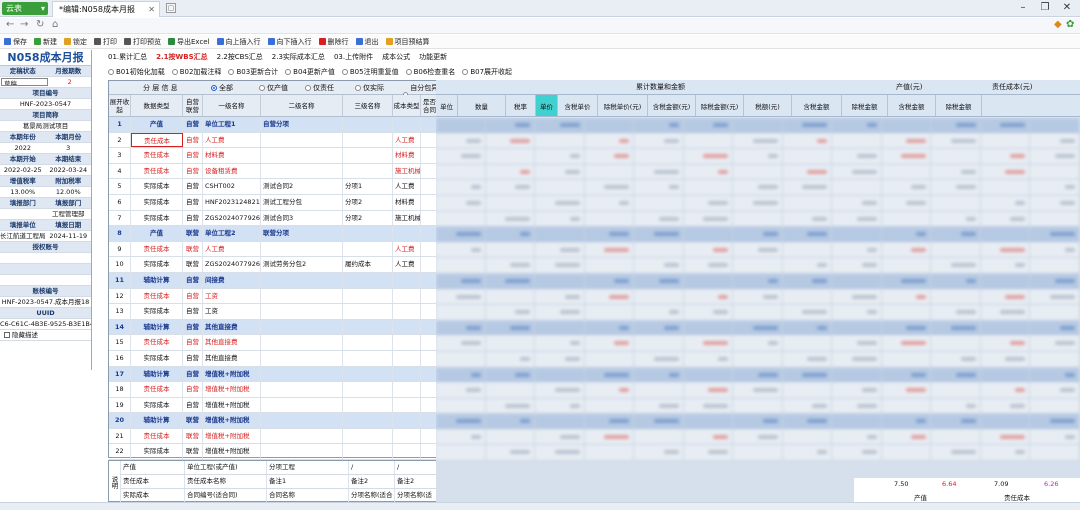  What do you see at coordinates (69, 236) in the screenshot?
I see `field-value: 2024-11-19` at bounding box center [69, 236].